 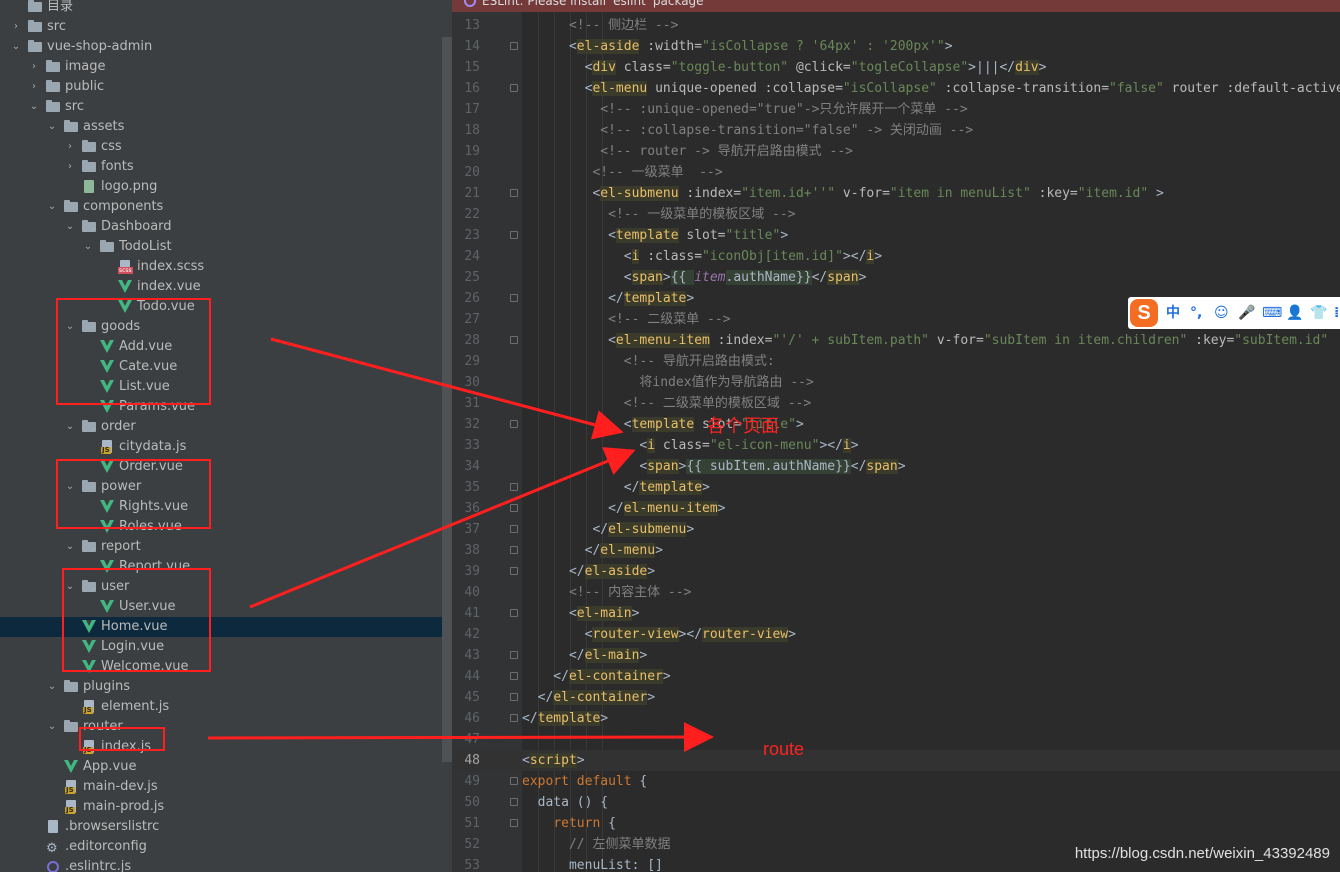 I want to click on watermark: https://blog.csdn.net/weixin_43392489, so click(x=1202, y=853).